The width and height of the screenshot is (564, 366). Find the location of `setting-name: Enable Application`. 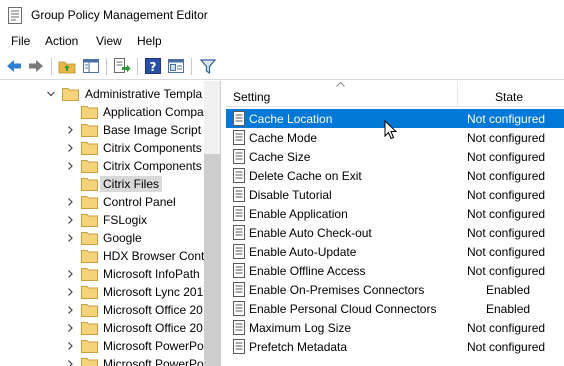

setting-name: Enable Application is located at coordinates (298, 214).